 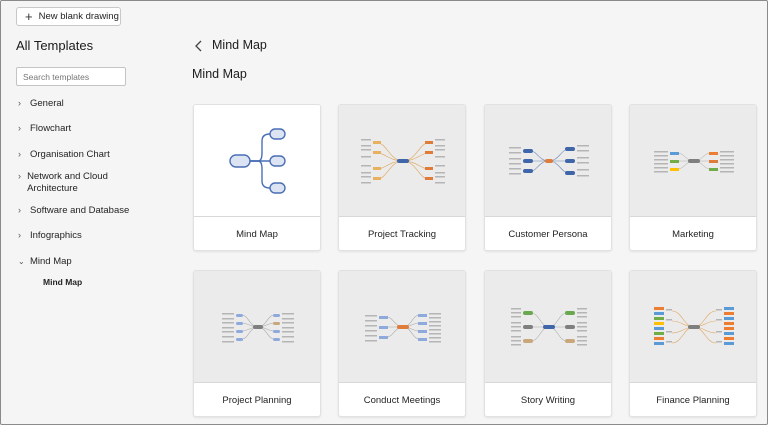 What do you see at coordinates (67, 182) in the screenshot?
I see `sidebar-item-label: Network and Cloud Architecture` at bounding box center [67, 182].